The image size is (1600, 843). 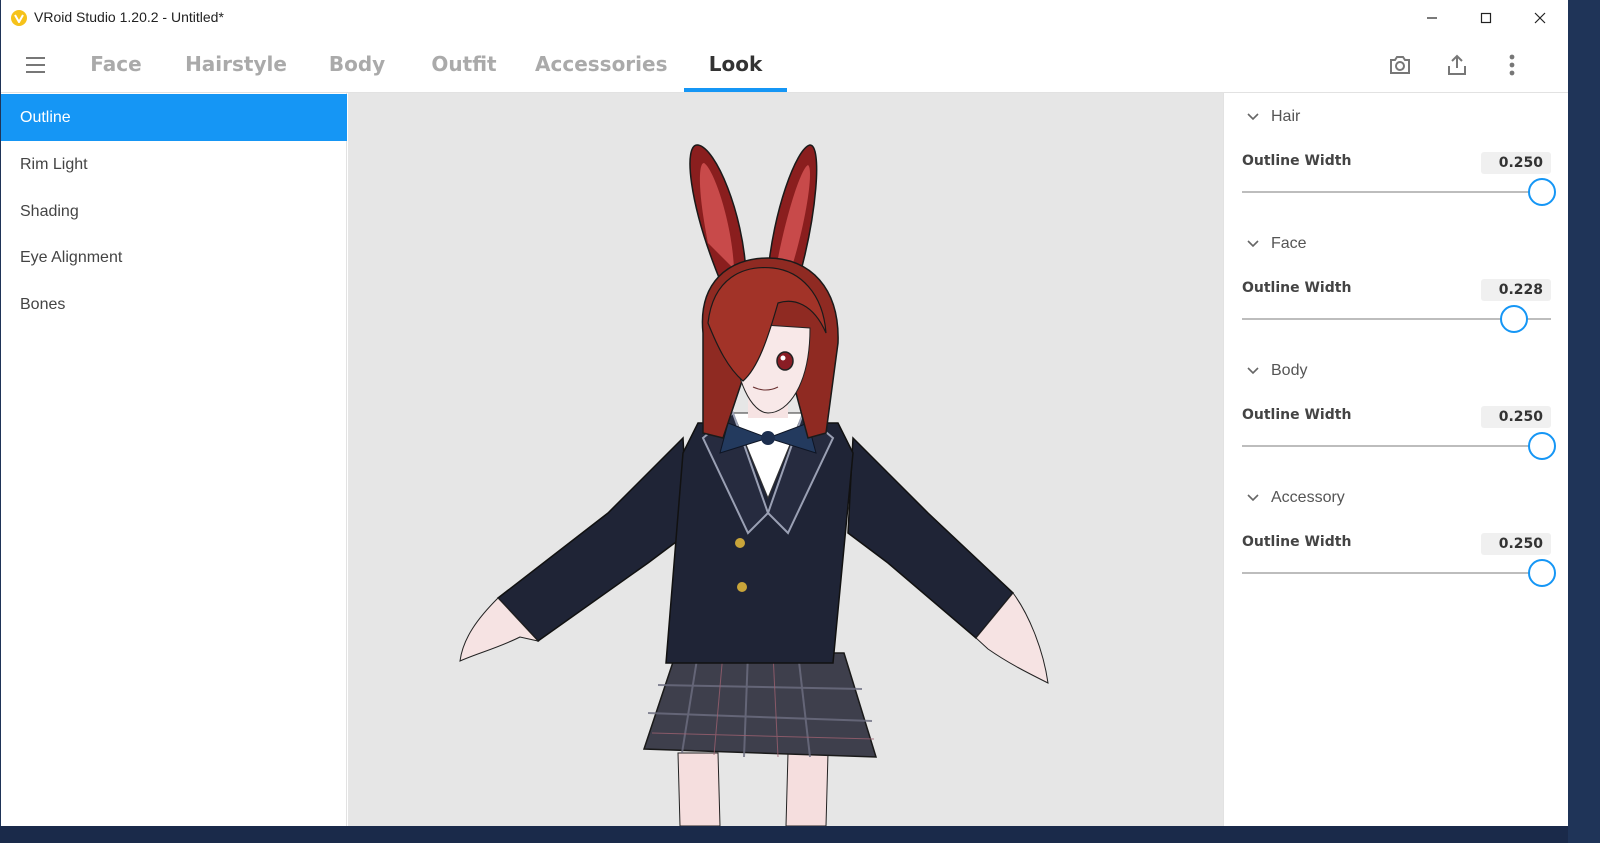 What do you see at coordinates (1396, 573) in the screenshot?
I see `accessory-outline-width-slider` at bounding box center [1396, 573].